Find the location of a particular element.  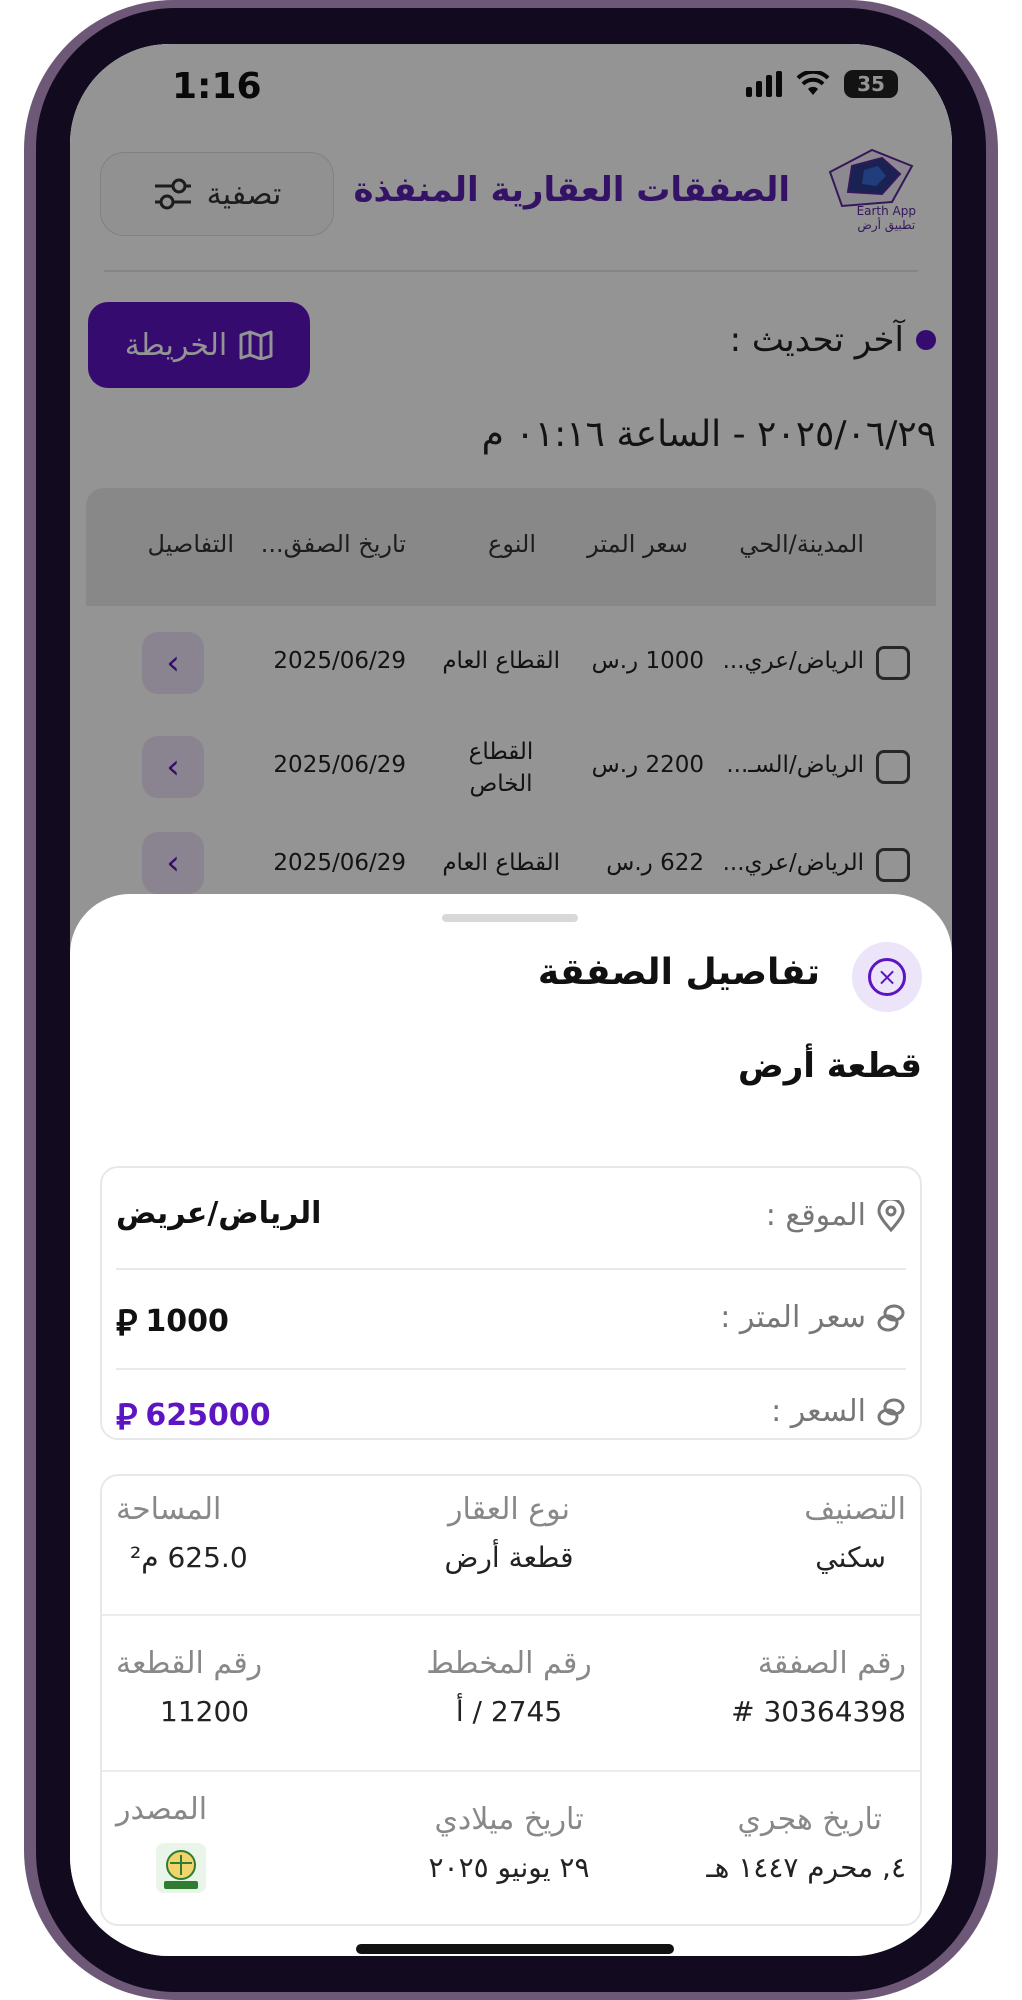

ministry-of-justice-logo is located at coordinates (181, 1868).